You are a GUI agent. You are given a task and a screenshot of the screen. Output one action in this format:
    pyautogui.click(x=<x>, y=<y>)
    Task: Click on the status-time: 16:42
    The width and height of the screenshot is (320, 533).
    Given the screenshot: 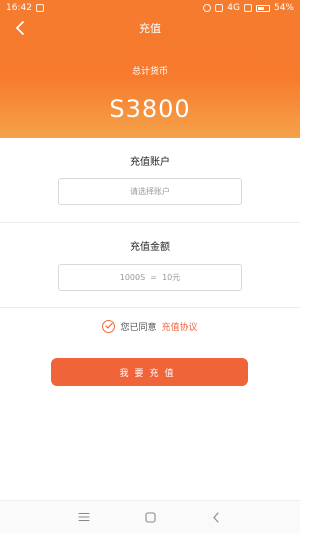 What is the action you would take?
    pyautogui.click(x=19, y=8)
    